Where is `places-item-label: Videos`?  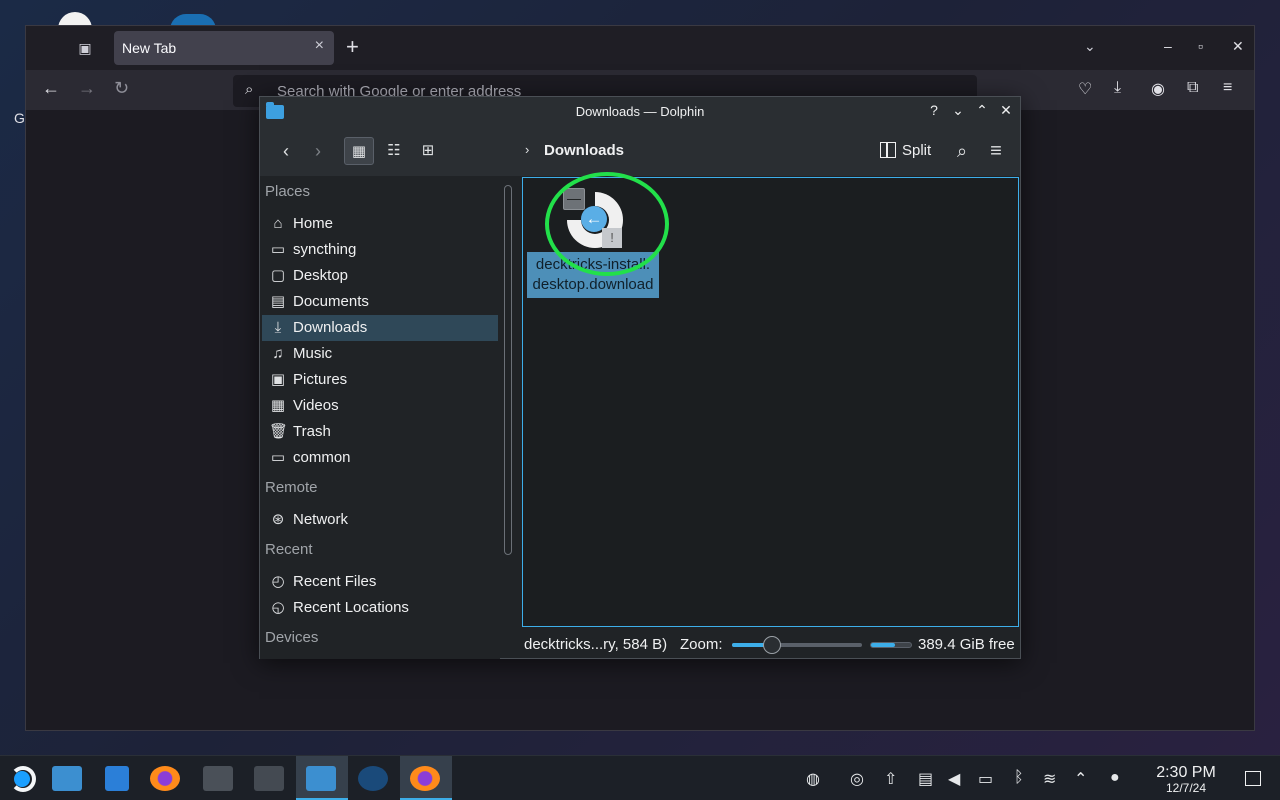 places-item-label: Videos is located at coordinates (316, 405).